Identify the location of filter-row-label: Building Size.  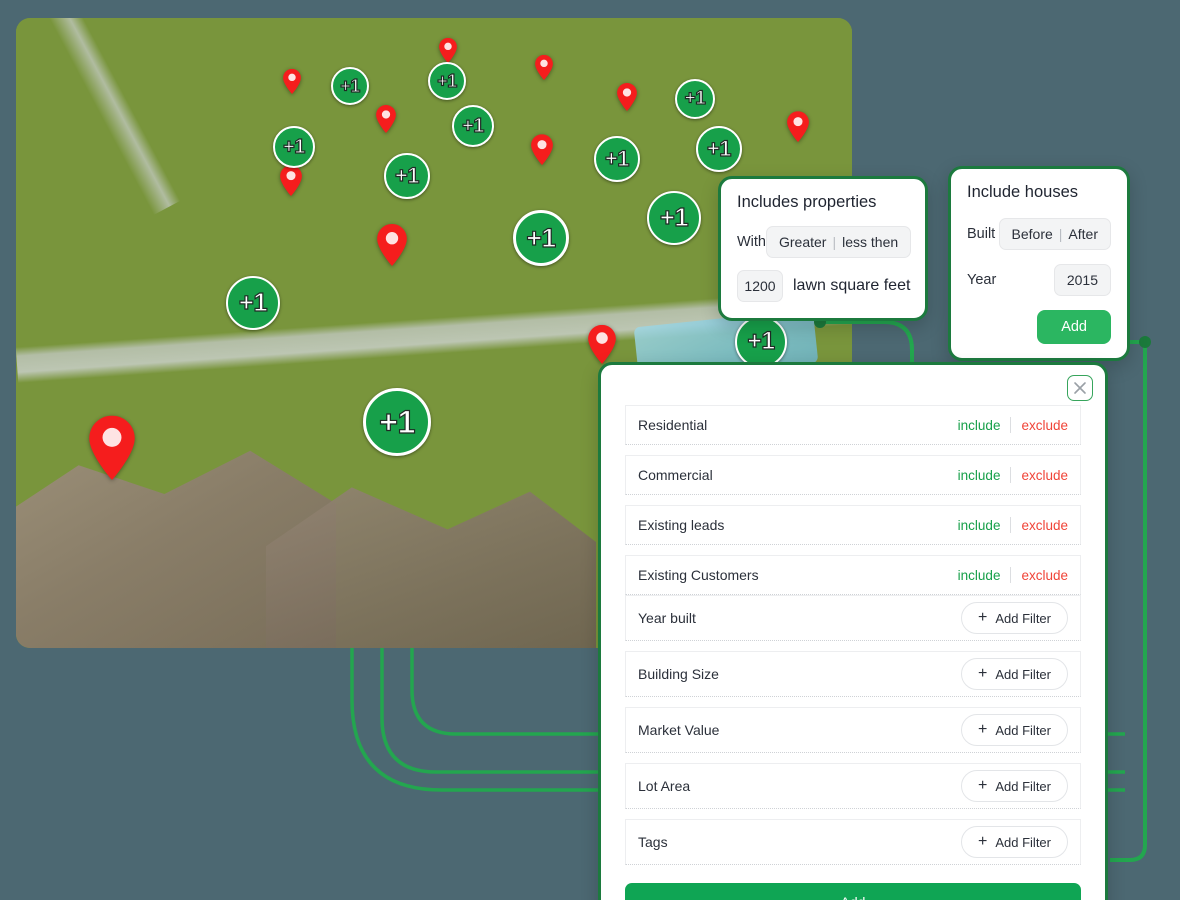
(678, 674).